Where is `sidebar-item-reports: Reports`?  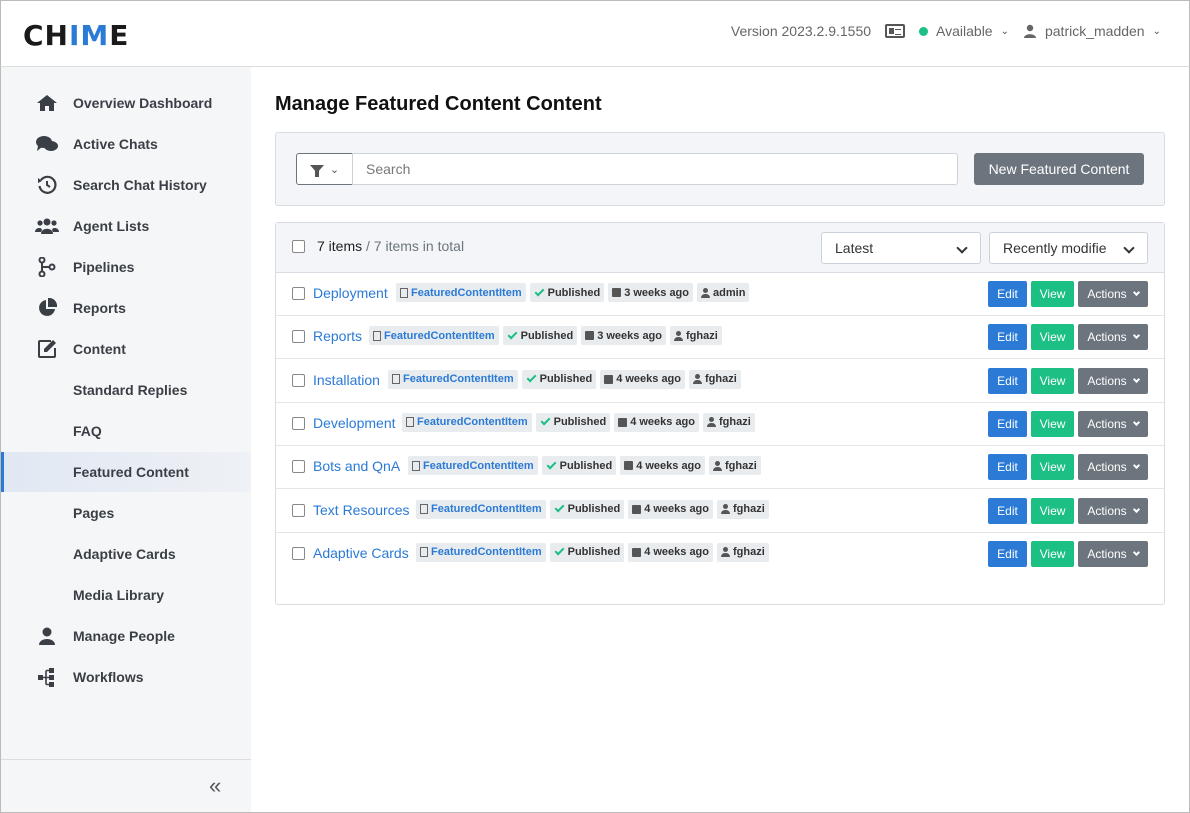
sidebar-item-reports: Reports is located at coordinates (126, 308).